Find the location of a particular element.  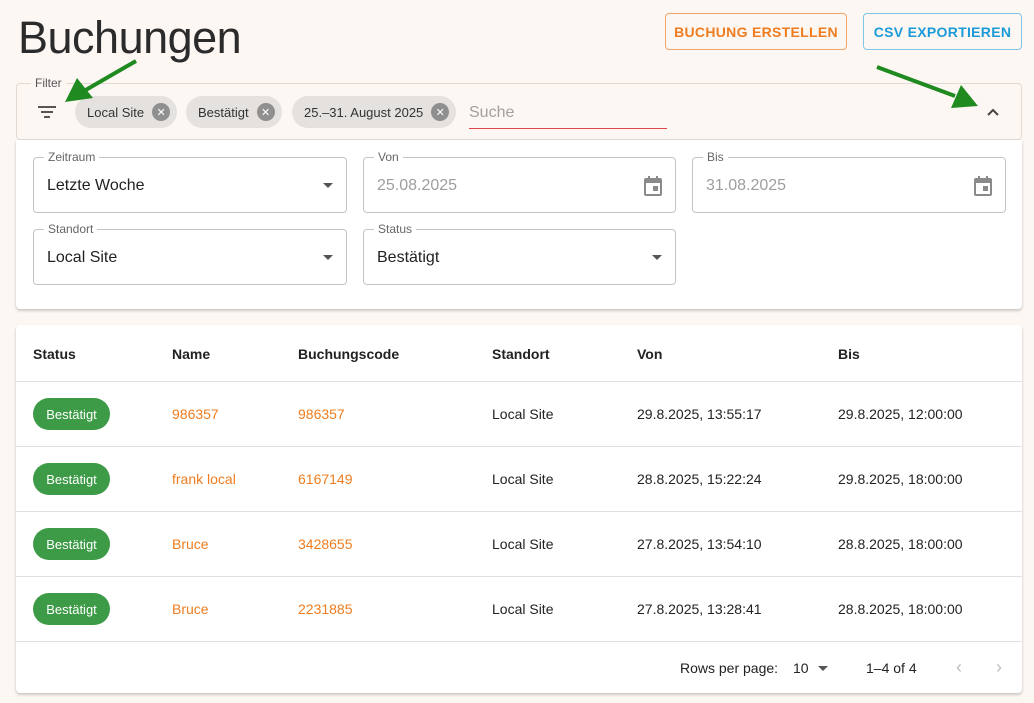

bis-cell: 29.8.2025, 18:00:00 is located at coordinates (900, 479).